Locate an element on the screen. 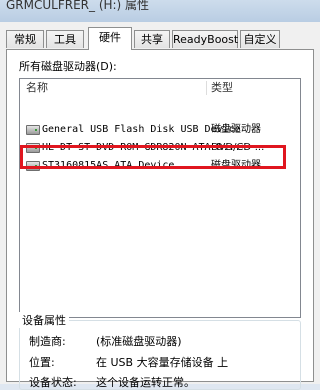 This screenshot has height=390, width=320. drive-icon is located at coordinates (33, 130).